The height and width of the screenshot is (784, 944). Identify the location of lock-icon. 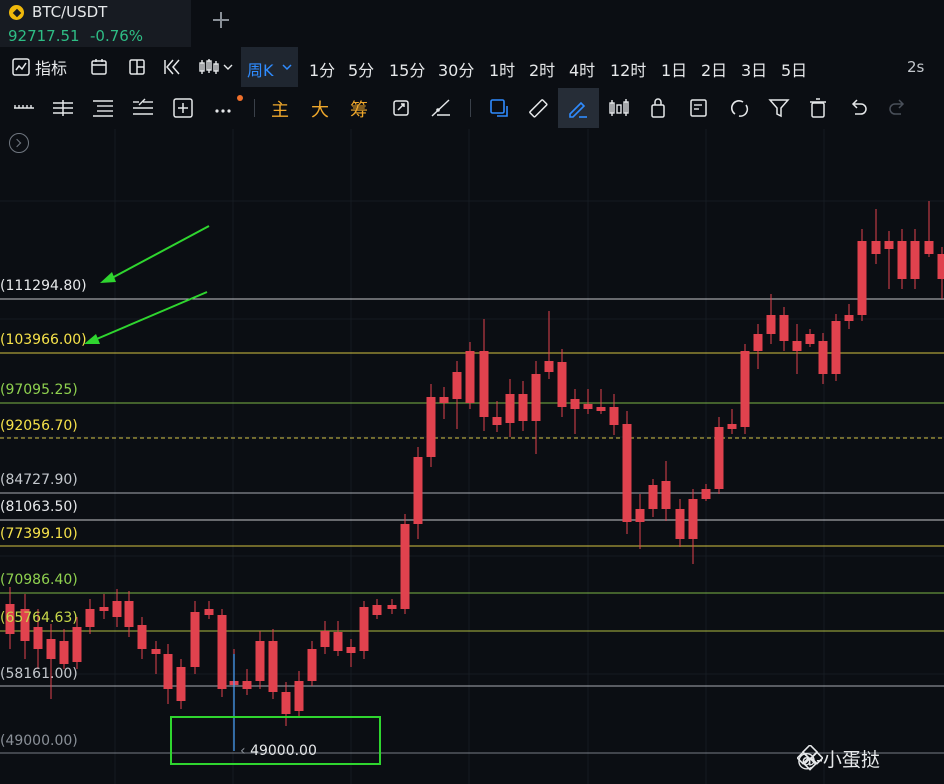
(658, 108).